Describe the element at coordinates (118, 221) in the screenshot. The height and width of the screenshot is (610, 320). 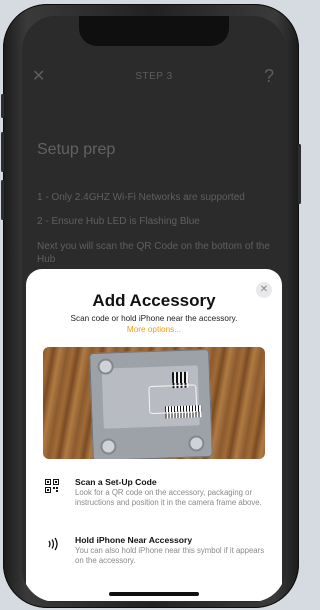
I see `setup-line-2: 2 - Ensure Hub LED is Flashing Blue` at that location.